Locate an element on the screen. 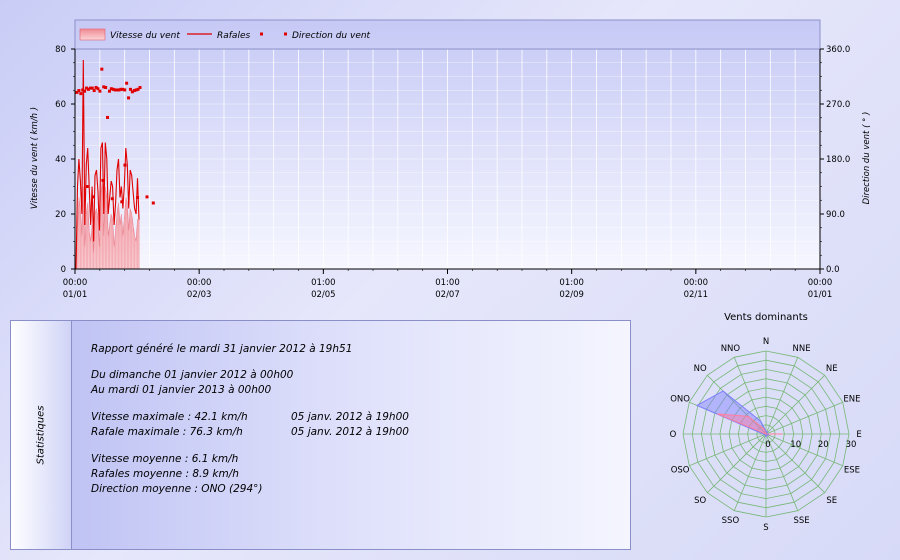 This screenshot has height=560, width=900. max-gust-time: 05 janv. 2012 à 19h00 is located at coordinates (350, 432).